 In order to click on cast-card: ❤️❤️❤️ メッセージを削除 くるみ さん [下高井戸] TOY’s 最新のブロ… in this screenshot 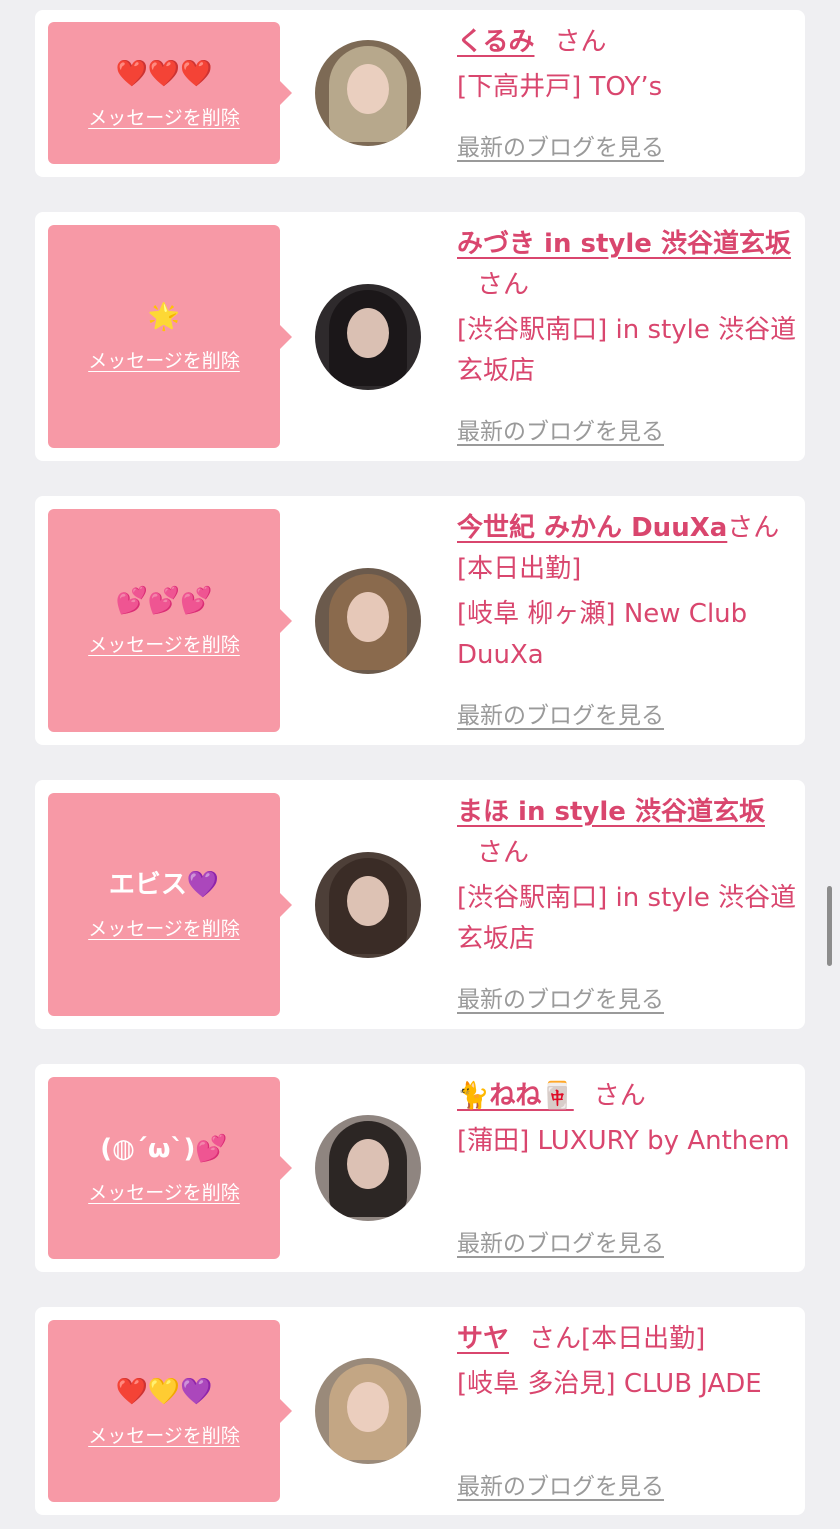, I will do `click(420, 93)`.